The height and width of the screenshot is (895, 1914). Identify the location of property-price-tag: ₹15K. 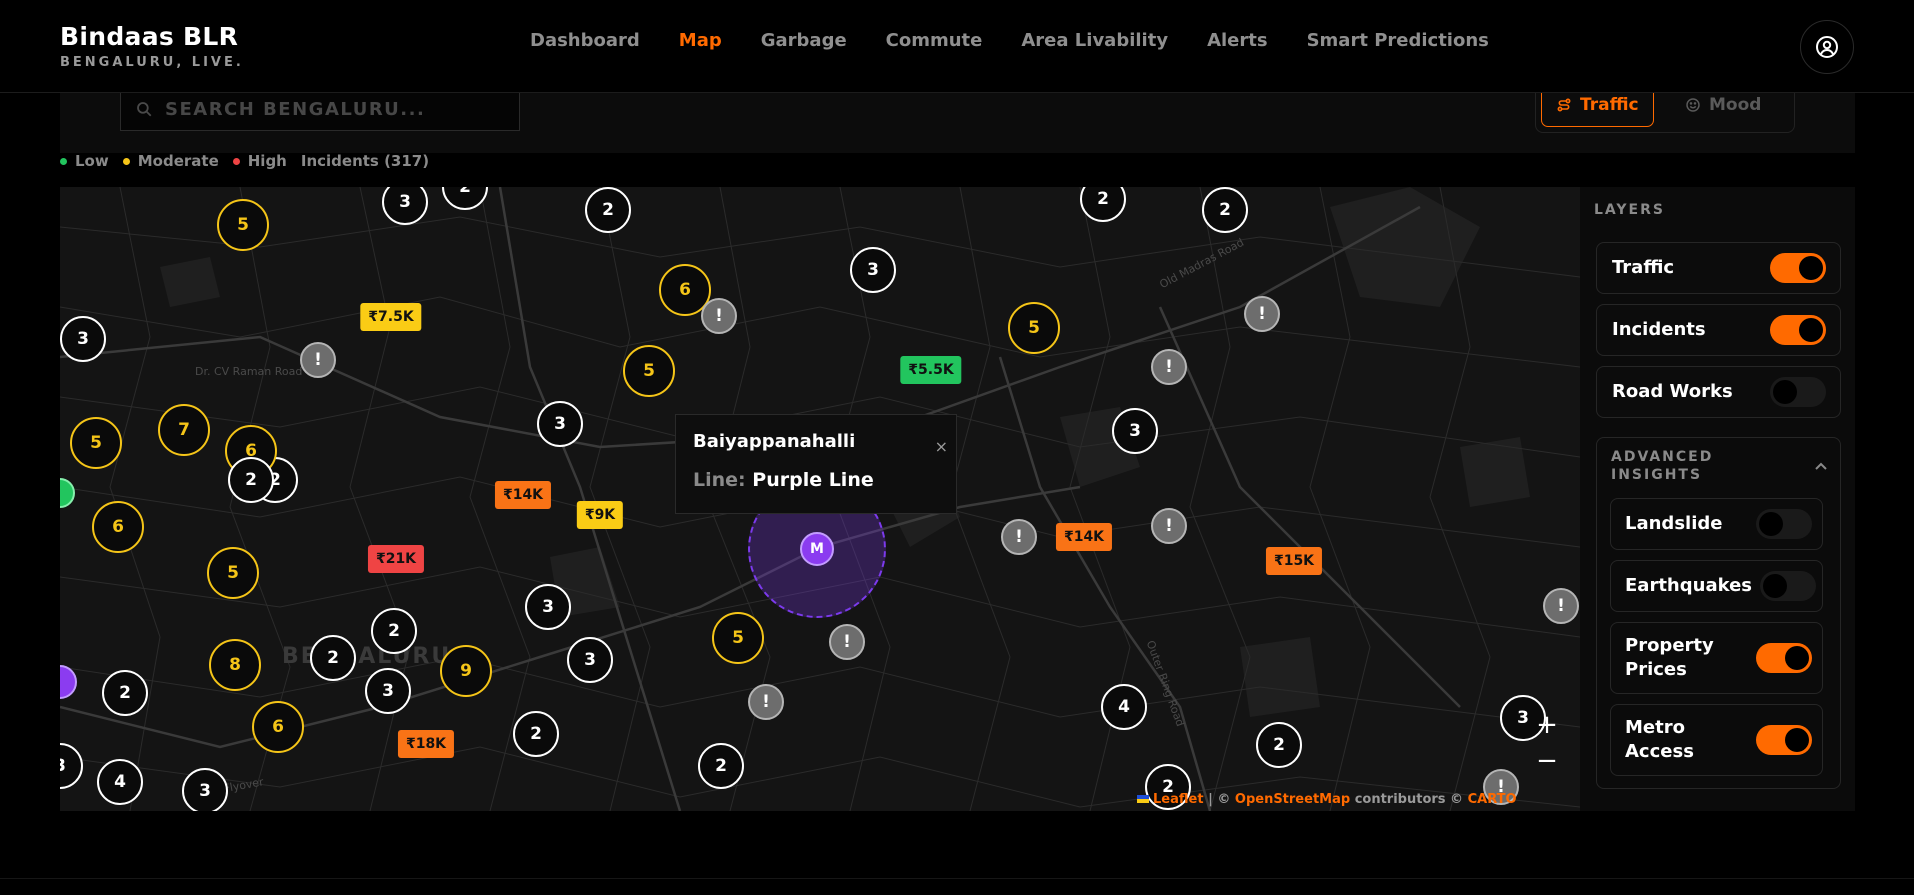
(1294, 561).